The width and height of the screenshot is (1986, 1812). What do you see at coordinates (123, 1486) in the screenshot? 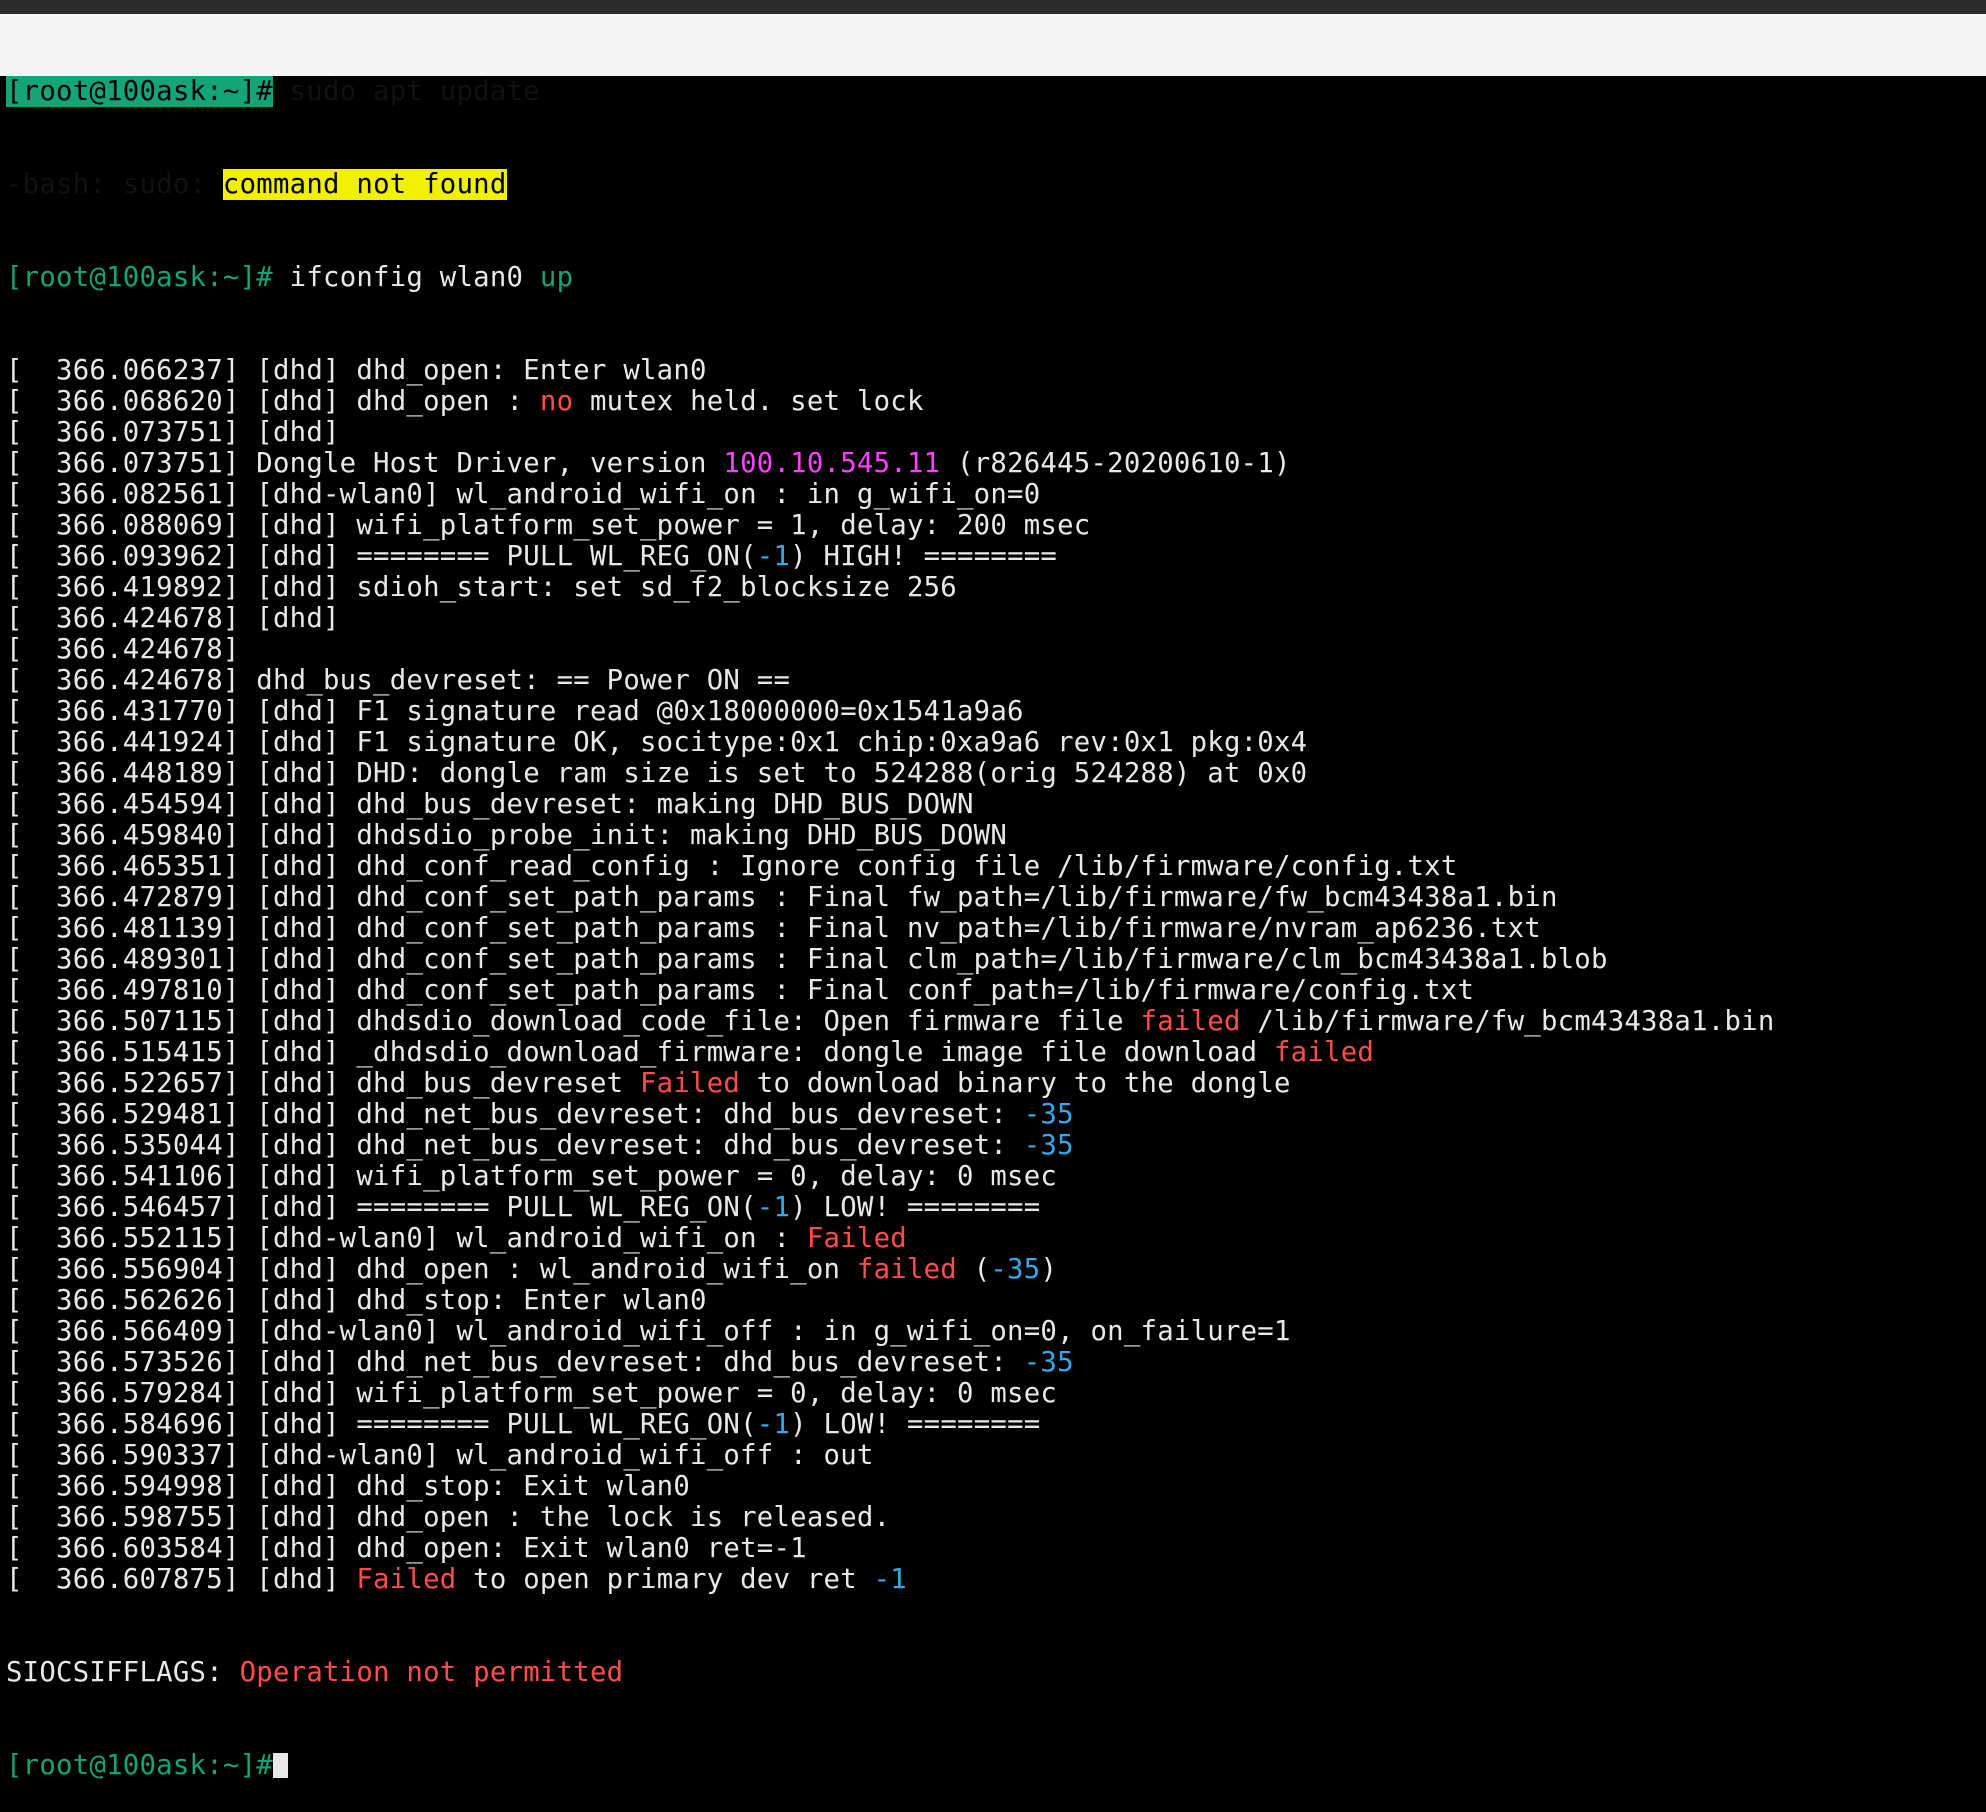
I see `log-timestamp: [ 366.594998]` at bounding box center [123, 1486].